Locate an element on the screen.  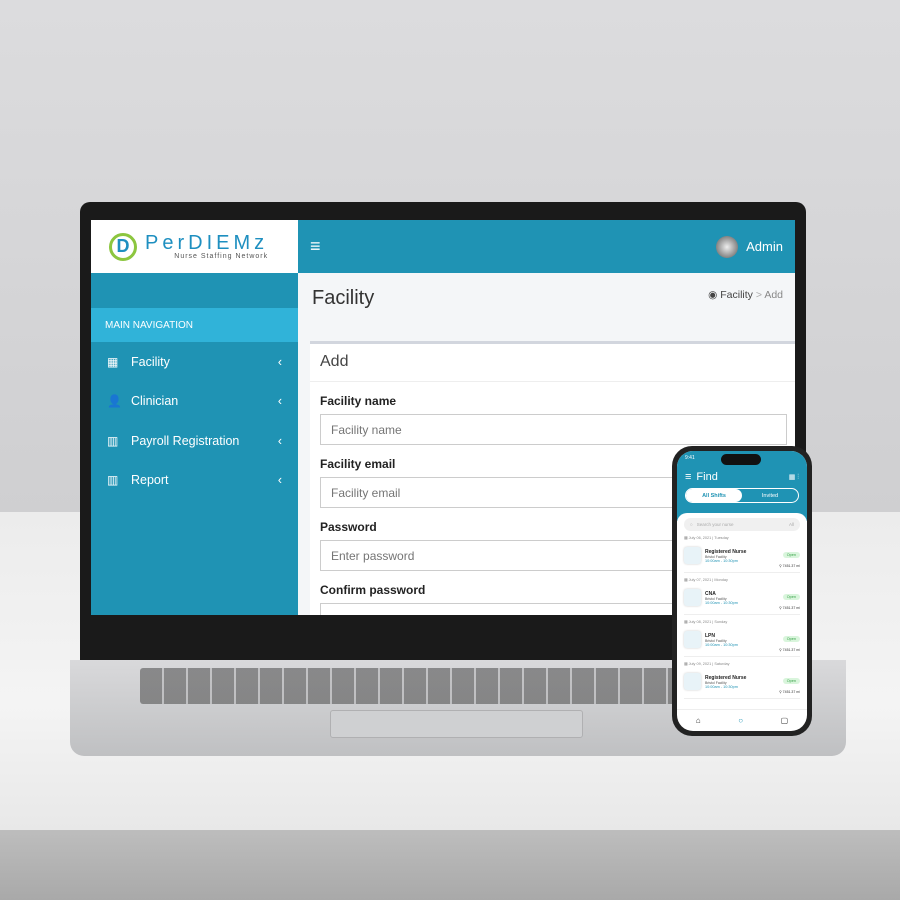
menu-icon: ≡ is located at coordinates (688, 477).